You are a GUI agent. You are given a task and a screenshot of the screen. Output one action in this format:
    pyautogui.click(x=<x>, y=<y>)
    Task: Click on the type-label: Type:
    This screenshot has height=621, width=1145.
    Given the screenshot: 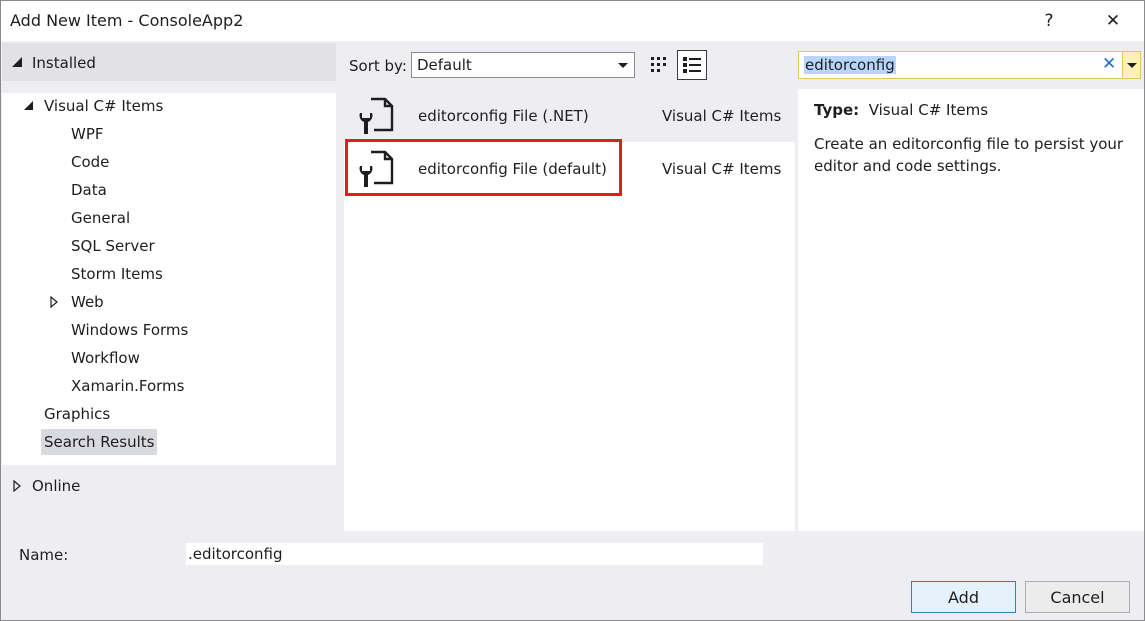 What is the action you would take?
    pyautogui.click(x=837, y=110)
    